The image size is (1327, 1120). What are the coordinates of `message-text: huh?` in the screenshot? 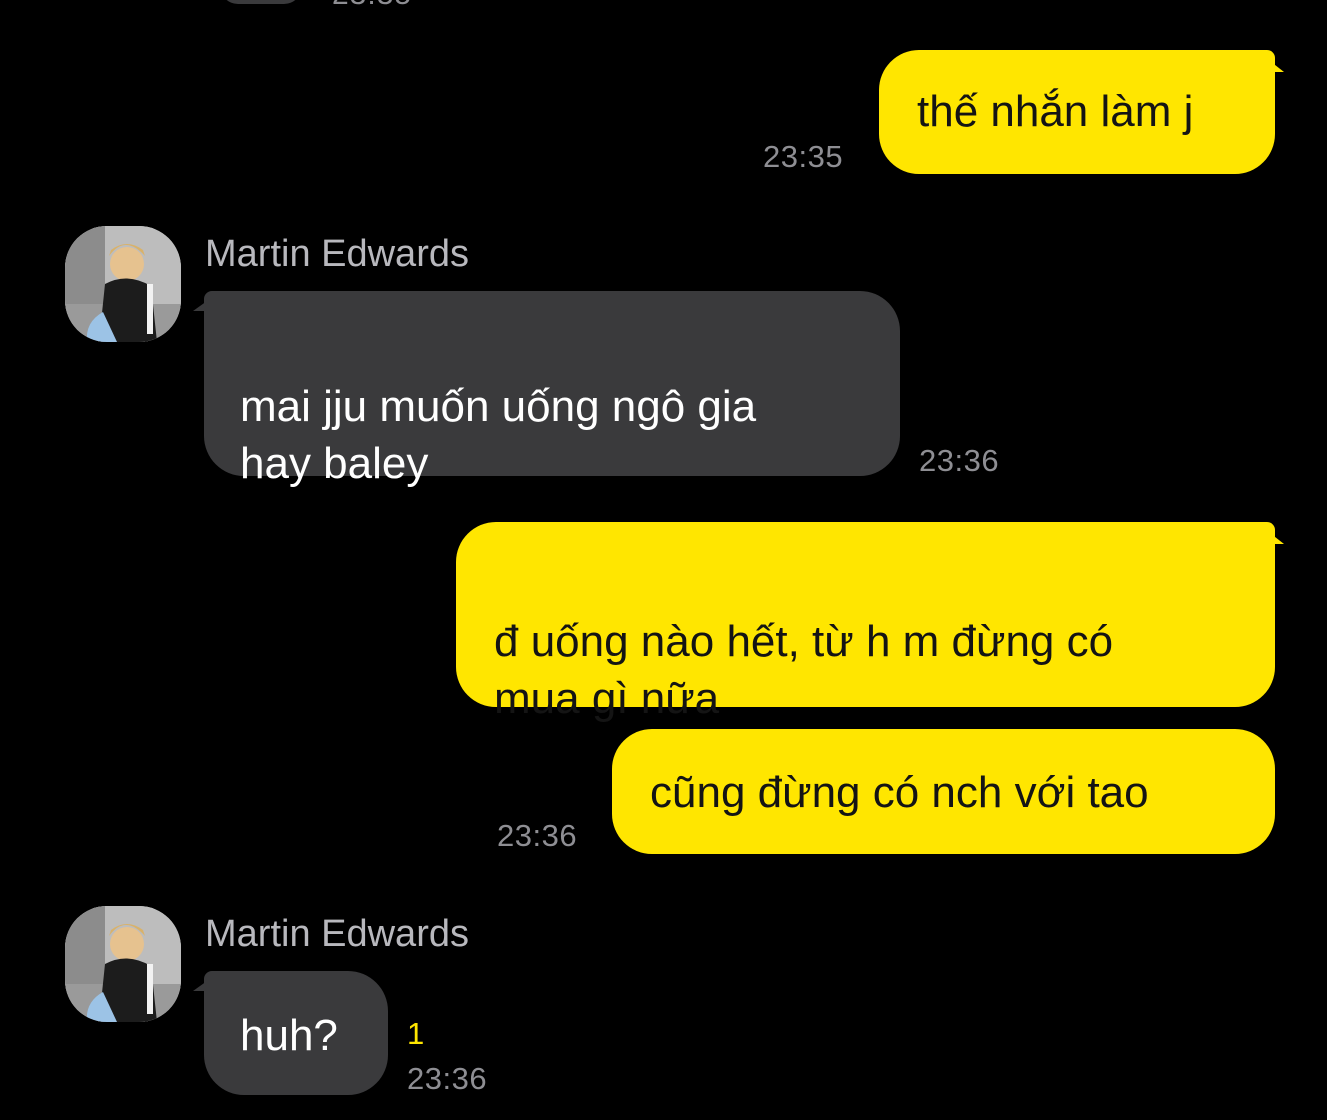 It's located at (289, 1035).